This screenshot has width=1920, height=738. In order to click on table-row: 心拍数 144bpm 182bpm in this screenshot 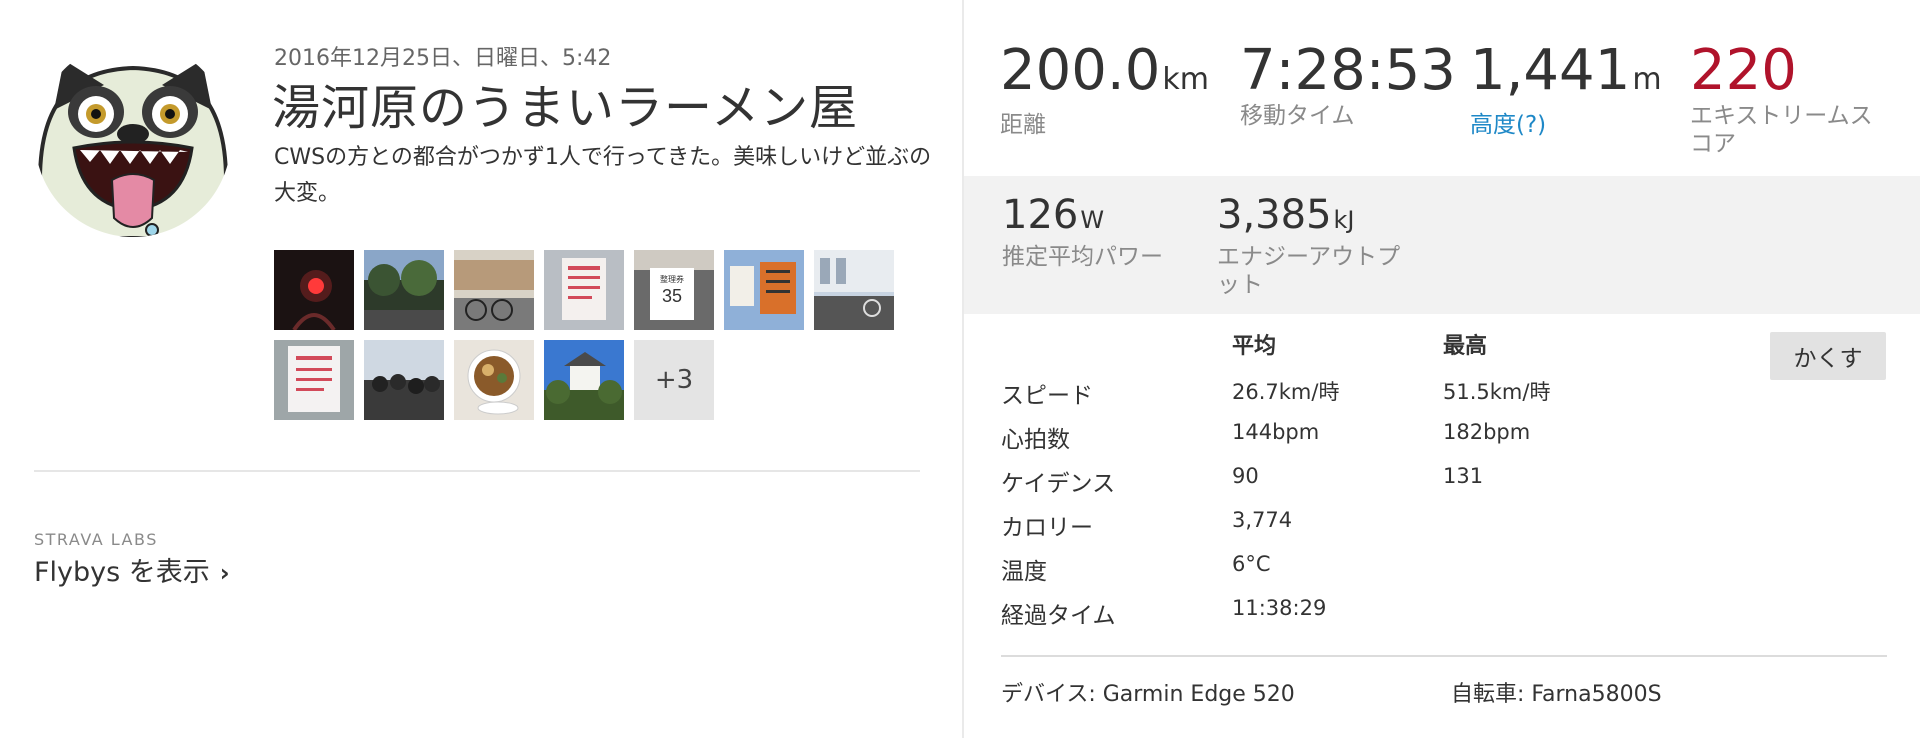, I will do `click(1351, 442)`.